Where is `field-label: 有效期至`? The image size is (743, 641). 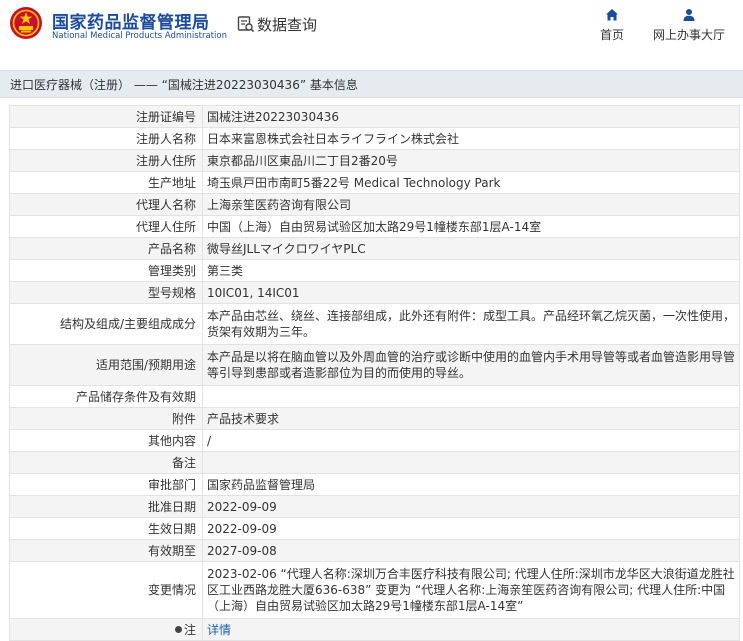 field-label: 有效期至 is located at coordinates (106, 550).